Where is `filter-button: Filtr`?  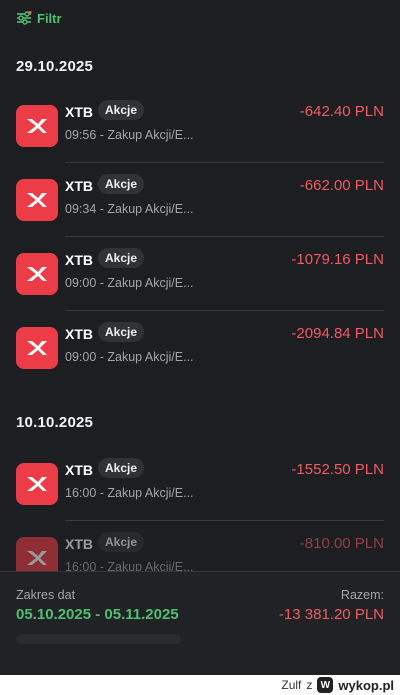 filter-button: Filtr is located at coordinates (39, 18).